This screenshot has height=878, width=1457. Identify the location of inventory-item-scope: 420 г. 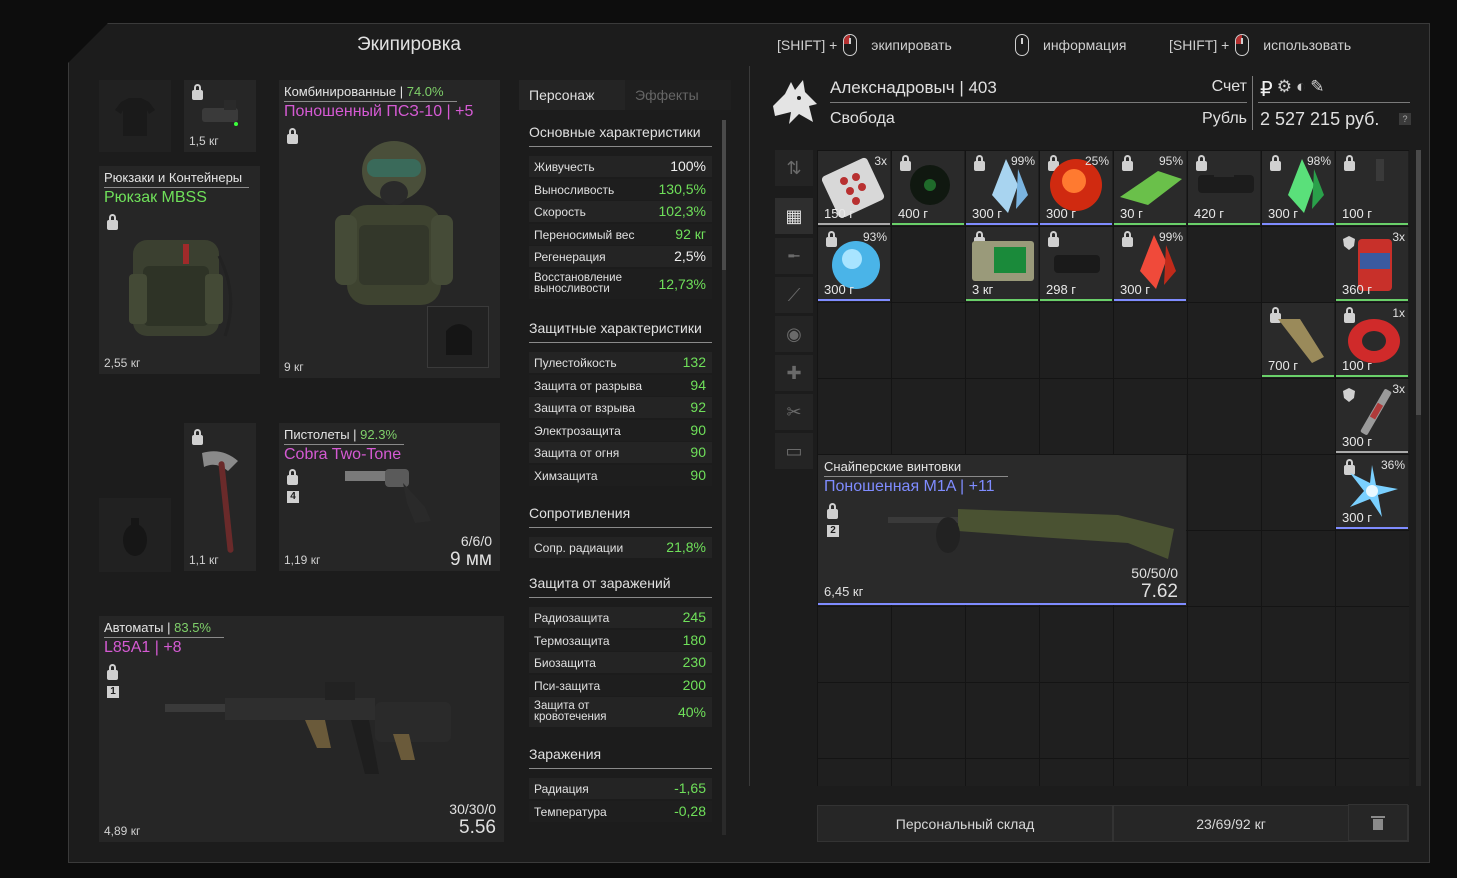
(1224, 188).